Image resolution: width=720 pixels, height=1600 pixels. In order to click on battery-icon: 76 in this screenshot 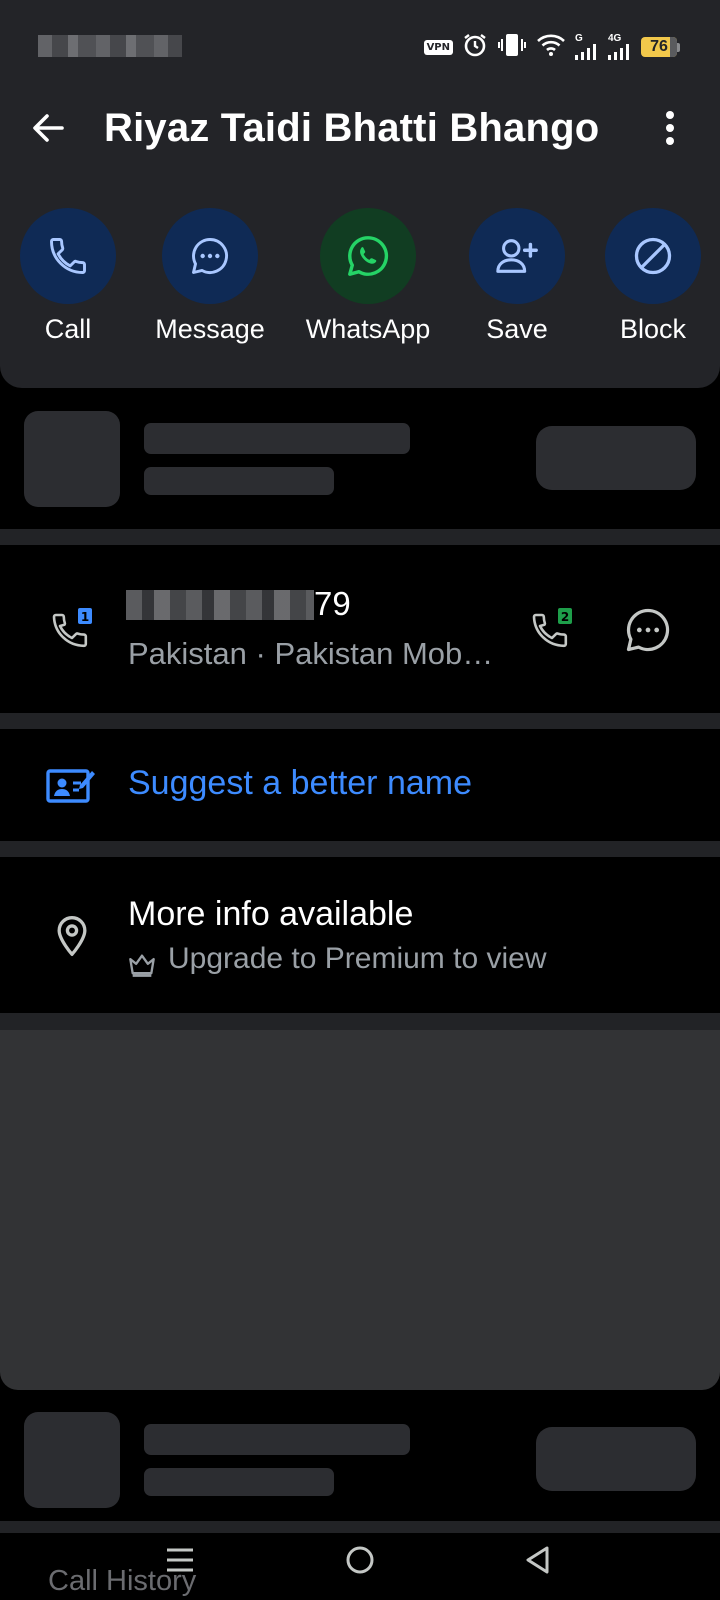, I will do `click(660, 47)`.